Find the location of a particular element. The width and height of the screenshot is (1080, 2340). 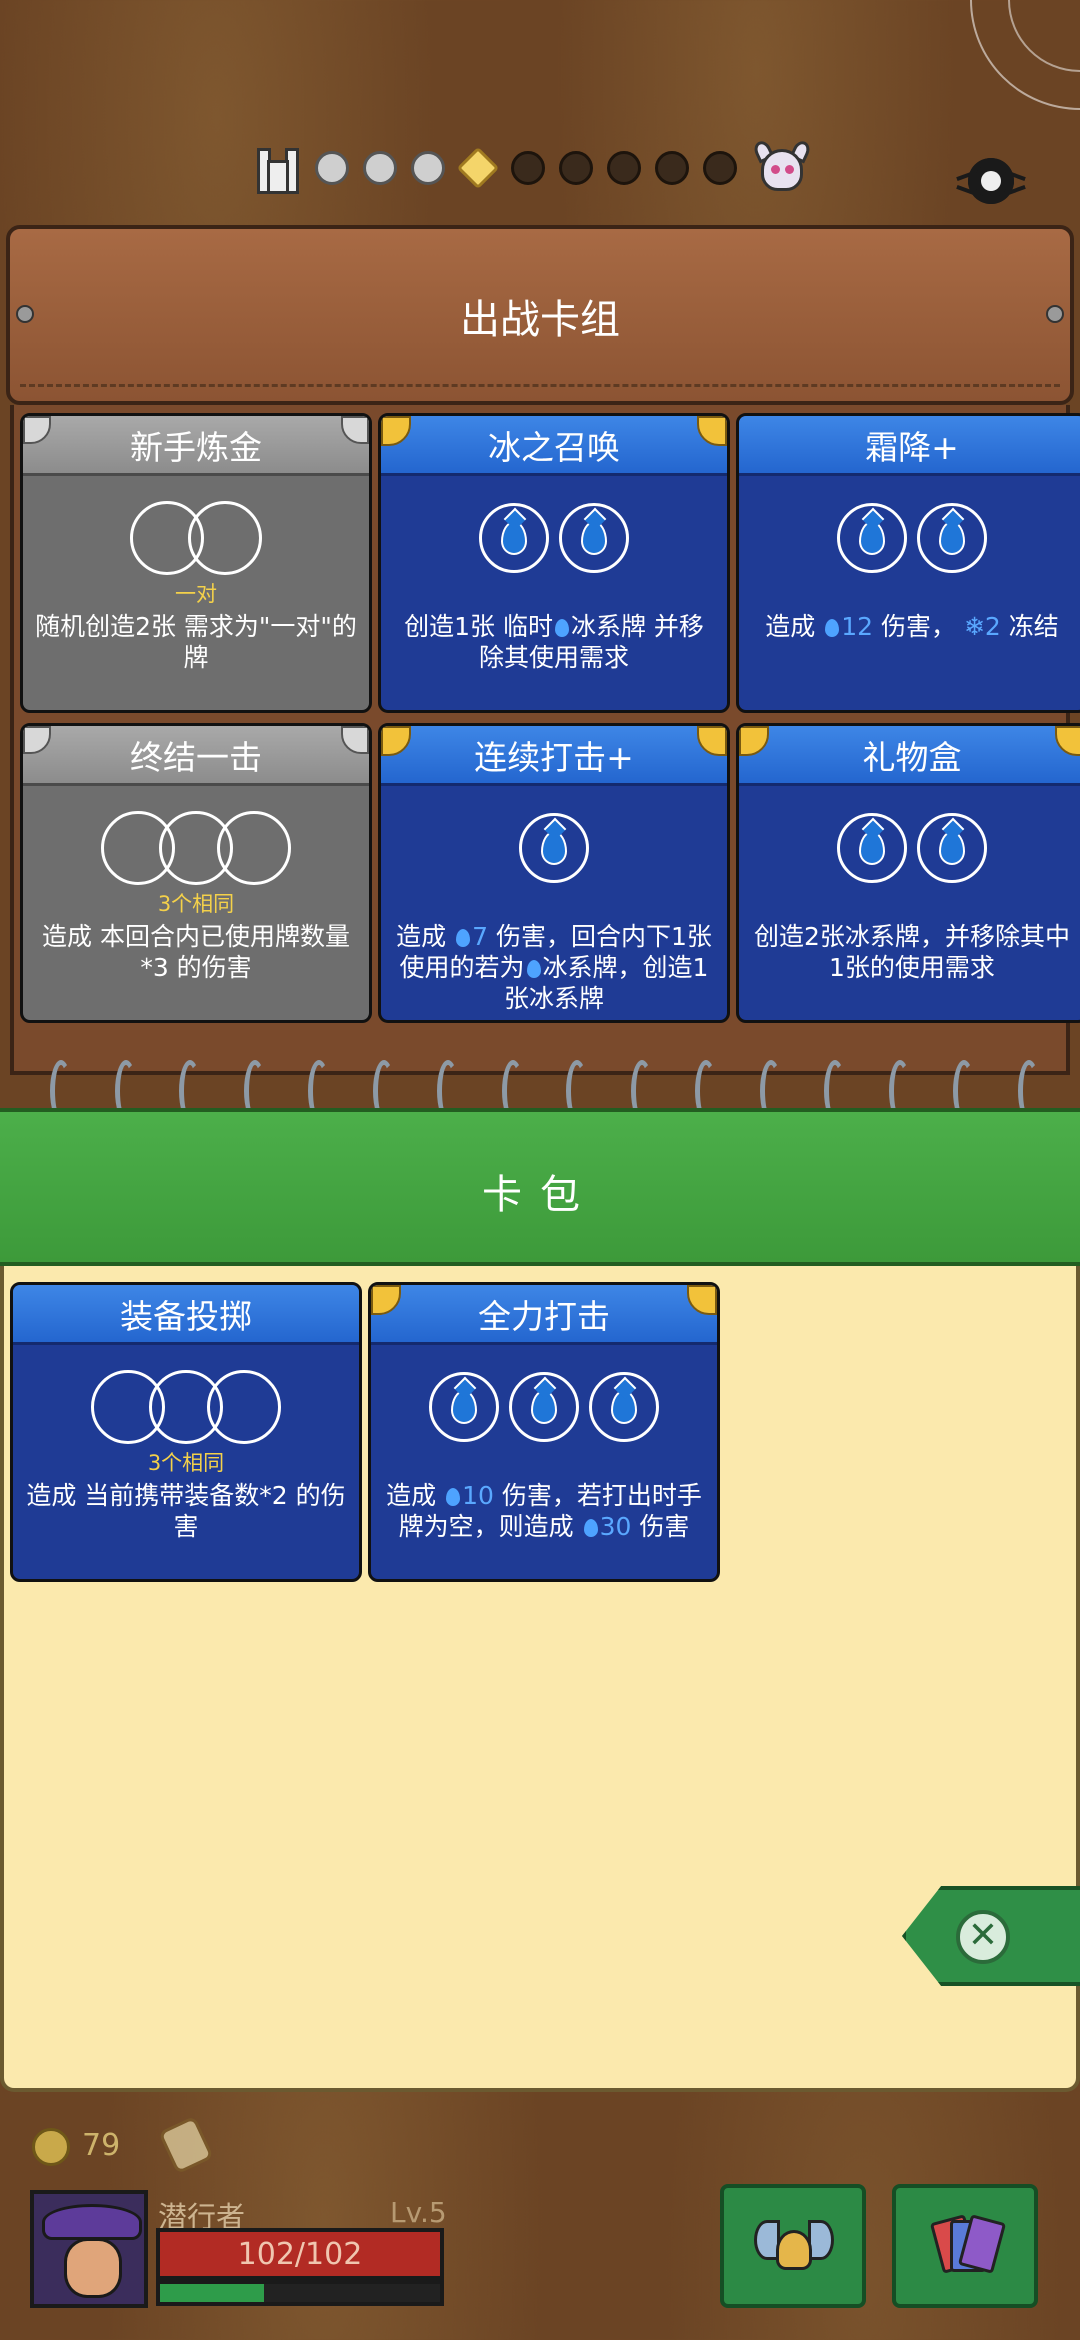

coin-icon is located at coordinates (51, 2147).